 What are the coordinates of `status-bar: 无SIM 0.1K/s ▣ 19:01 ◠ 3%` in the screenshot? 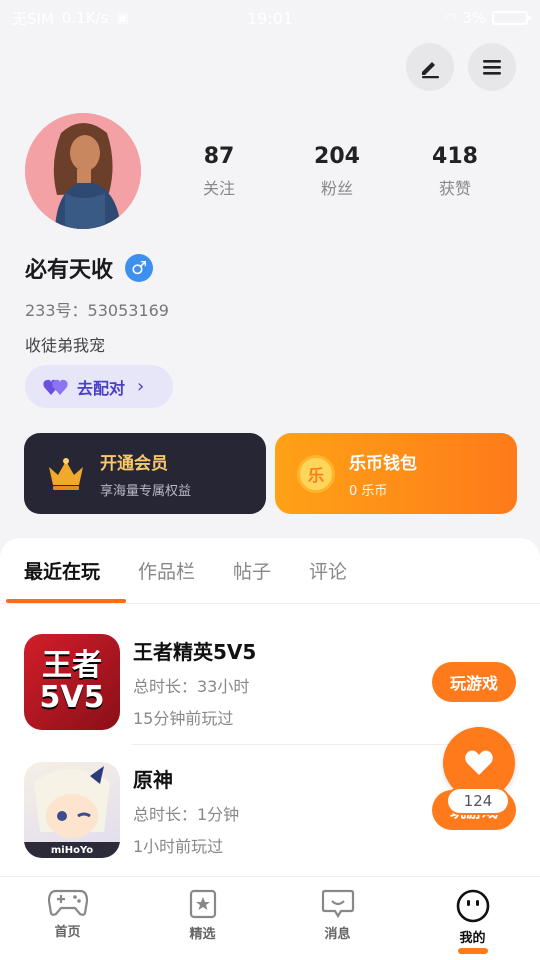 It's located at (270, 18).